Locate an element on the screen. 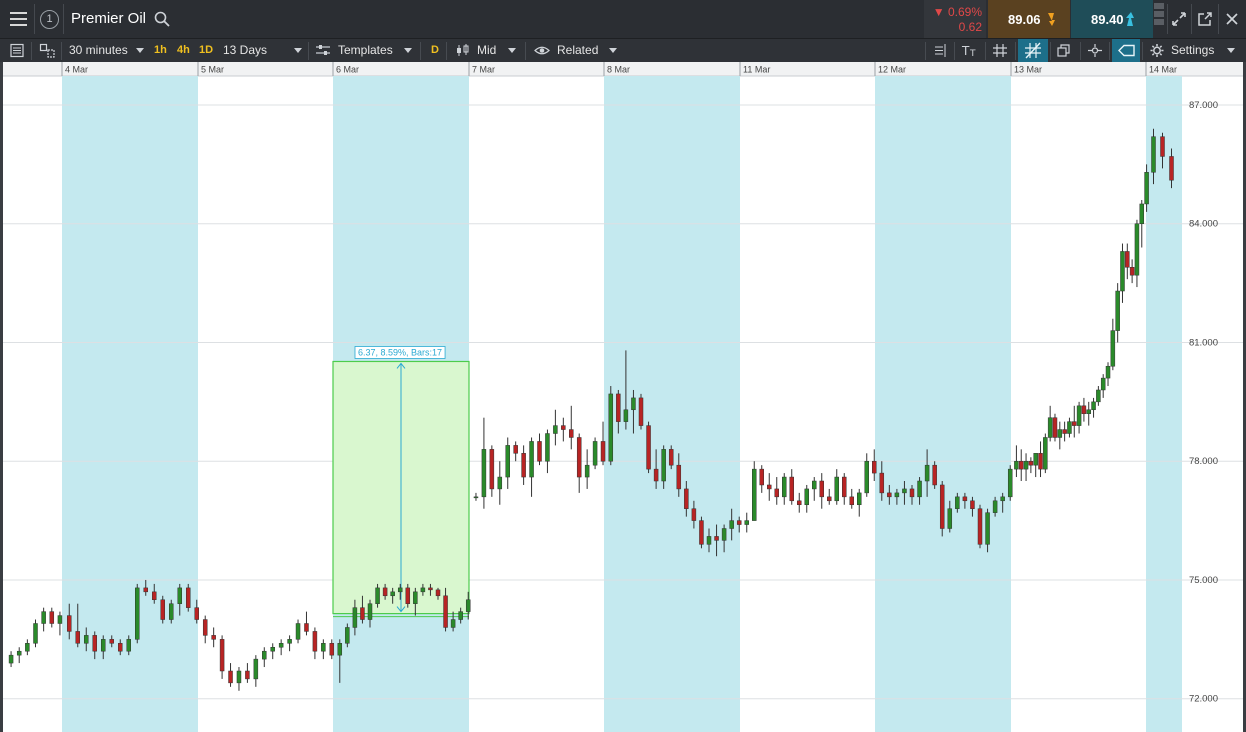 The height and width of the screenshot is (732, 1246). layout-icon is located at coordinates (47, 50).